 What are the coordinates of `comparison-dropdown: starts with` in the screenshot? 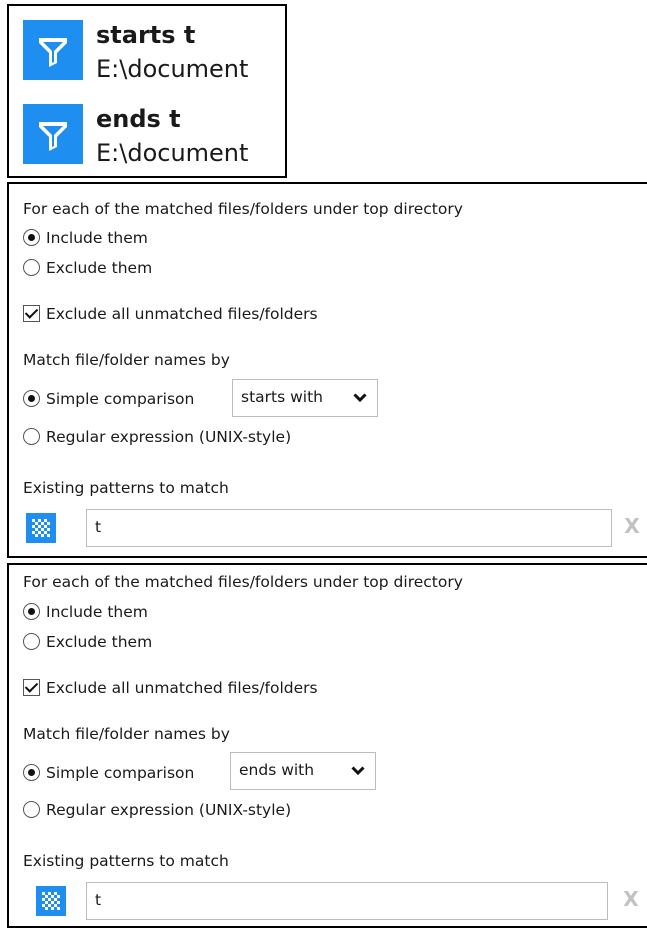 It's located at (305, 398).